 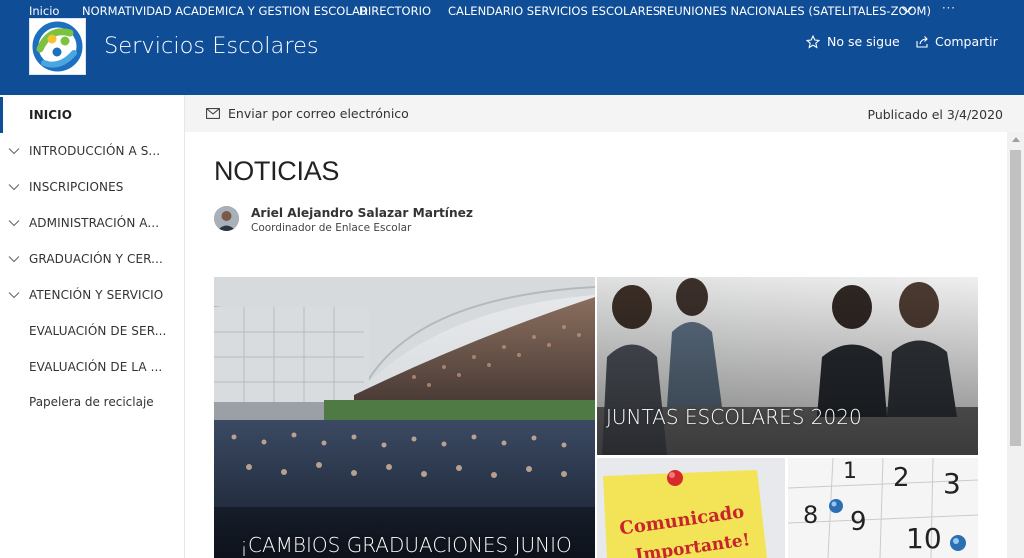 I want to click on left-nav-item-inicio: INICIO, so click(x=92, y=115).